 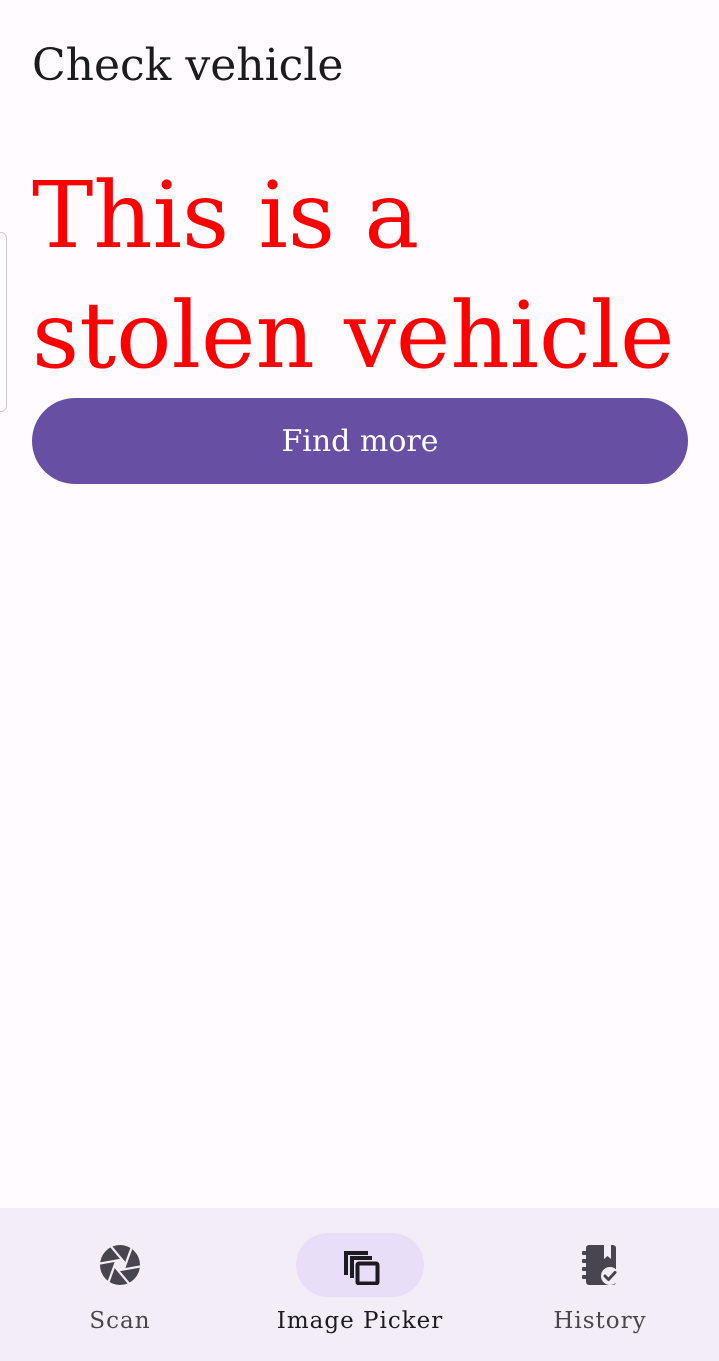 I want to click on nav-item-image-picker: Image Picker, so click(x=360, y=1284).